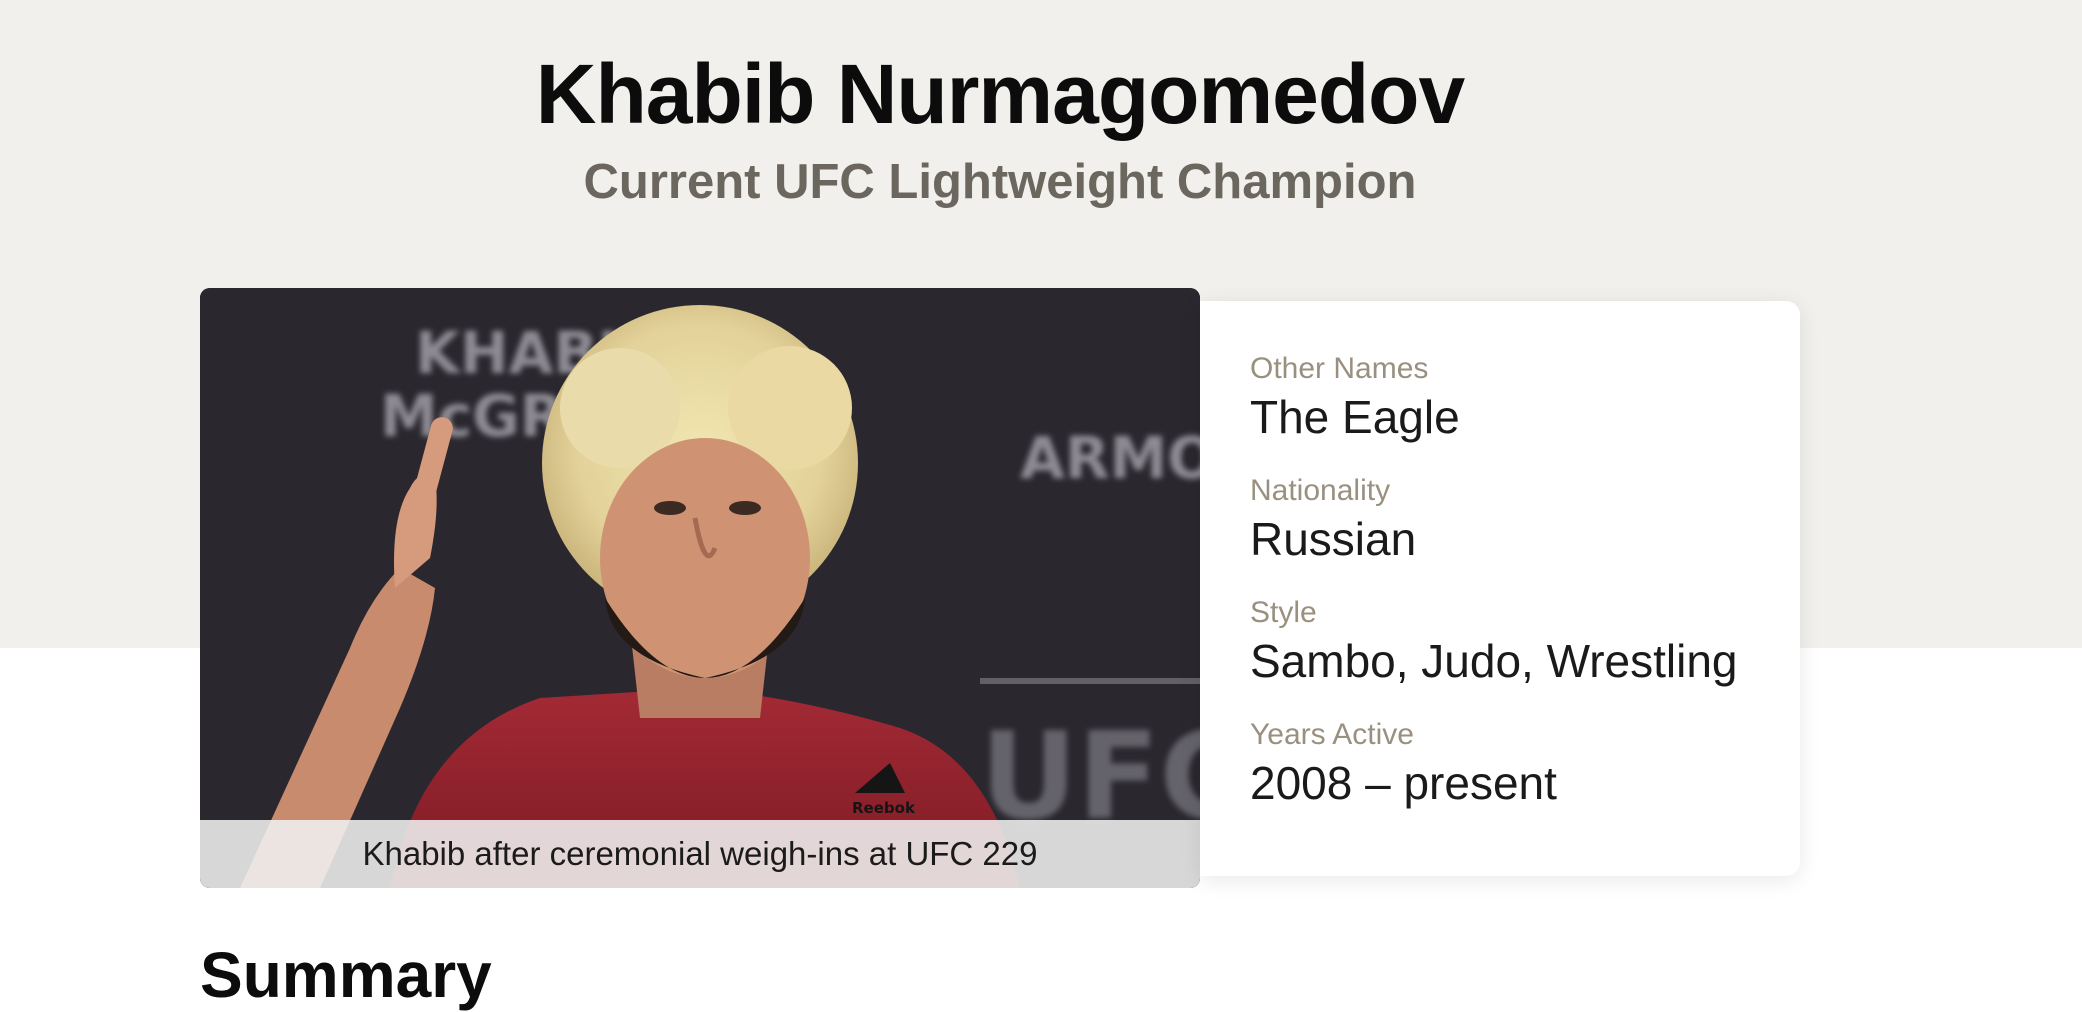 This screenshot has height=1012, width=2082. What do you see at coordinates (1332, 734) in the screenshot?
I see `info-label: Years Active` at bounding box center [1332, 734].